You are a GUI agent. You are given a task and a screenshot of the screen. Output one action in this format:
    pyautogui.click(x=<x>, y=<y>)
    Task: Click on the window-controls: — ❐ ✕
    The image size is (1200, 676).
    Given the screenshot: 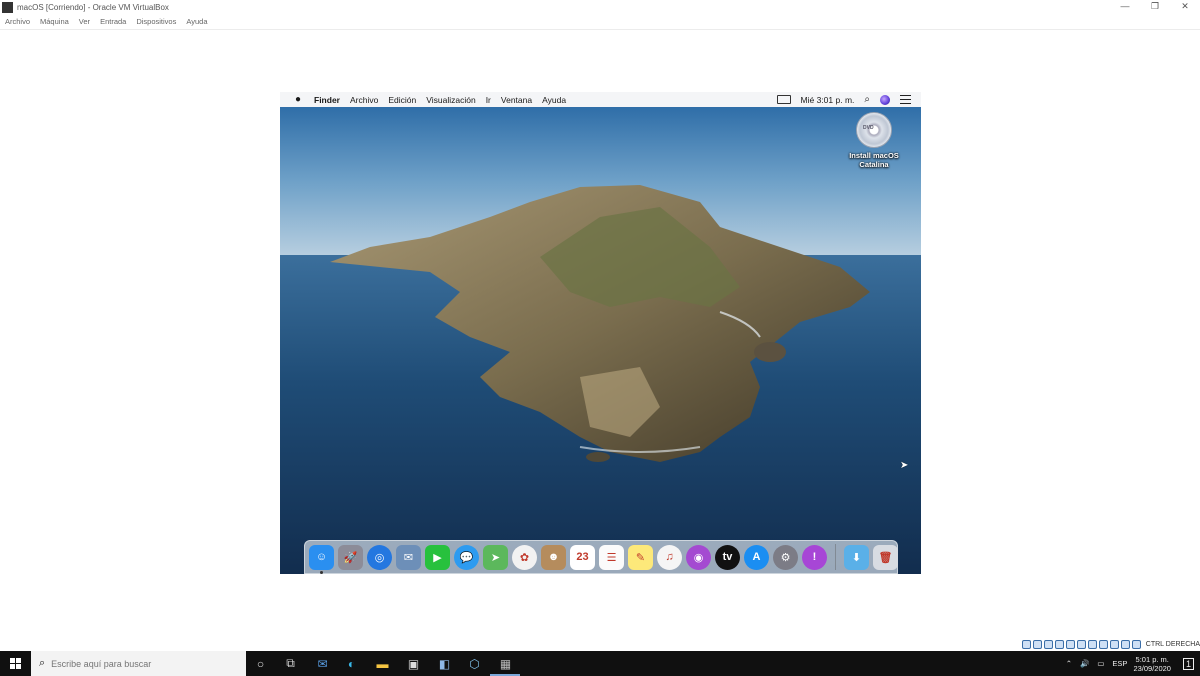 What is the action you would take?
    pyautogui.click(x=1155, y=7)
    